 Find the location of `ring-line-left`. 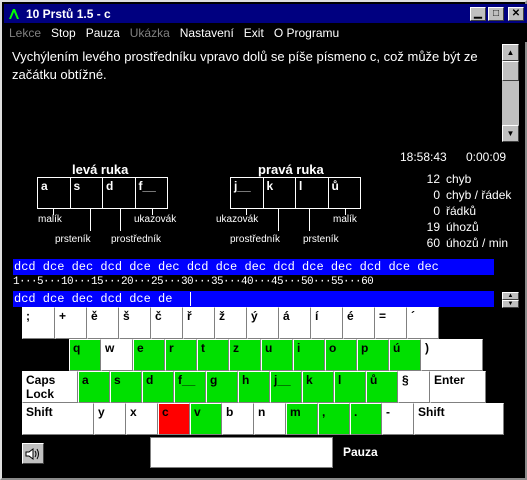

ring-line-left is located at coordinates (90, 220).